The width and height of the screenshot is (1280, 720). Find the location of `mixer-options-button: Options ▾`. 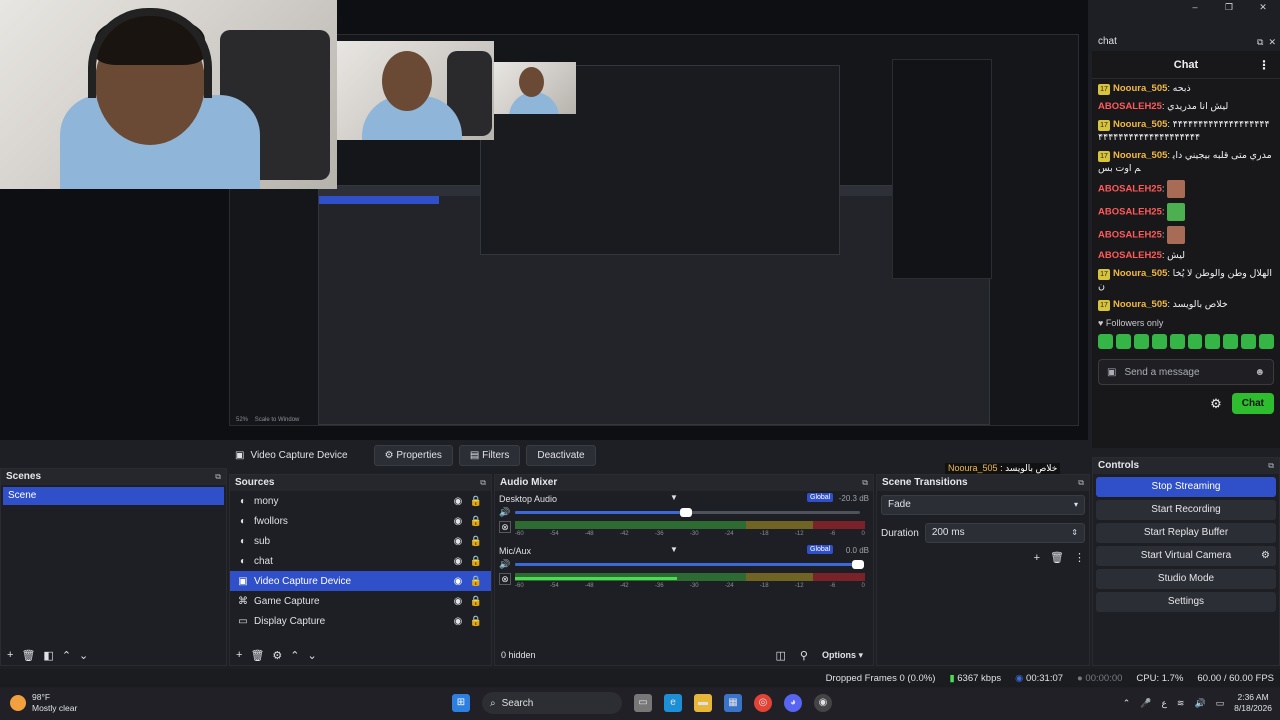

mixer-options-button: Options ▾ is located at coordinates (842, 655).